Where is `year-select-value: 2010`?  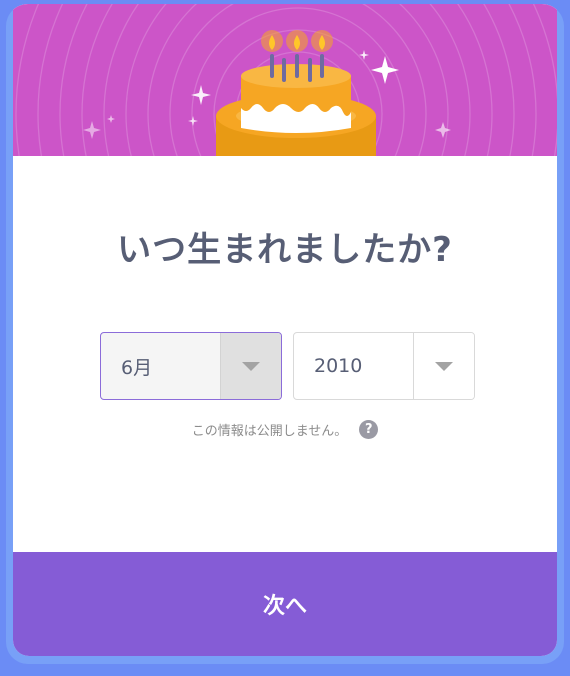
year-select-value: 2010 is located at coordinates (338, 366).